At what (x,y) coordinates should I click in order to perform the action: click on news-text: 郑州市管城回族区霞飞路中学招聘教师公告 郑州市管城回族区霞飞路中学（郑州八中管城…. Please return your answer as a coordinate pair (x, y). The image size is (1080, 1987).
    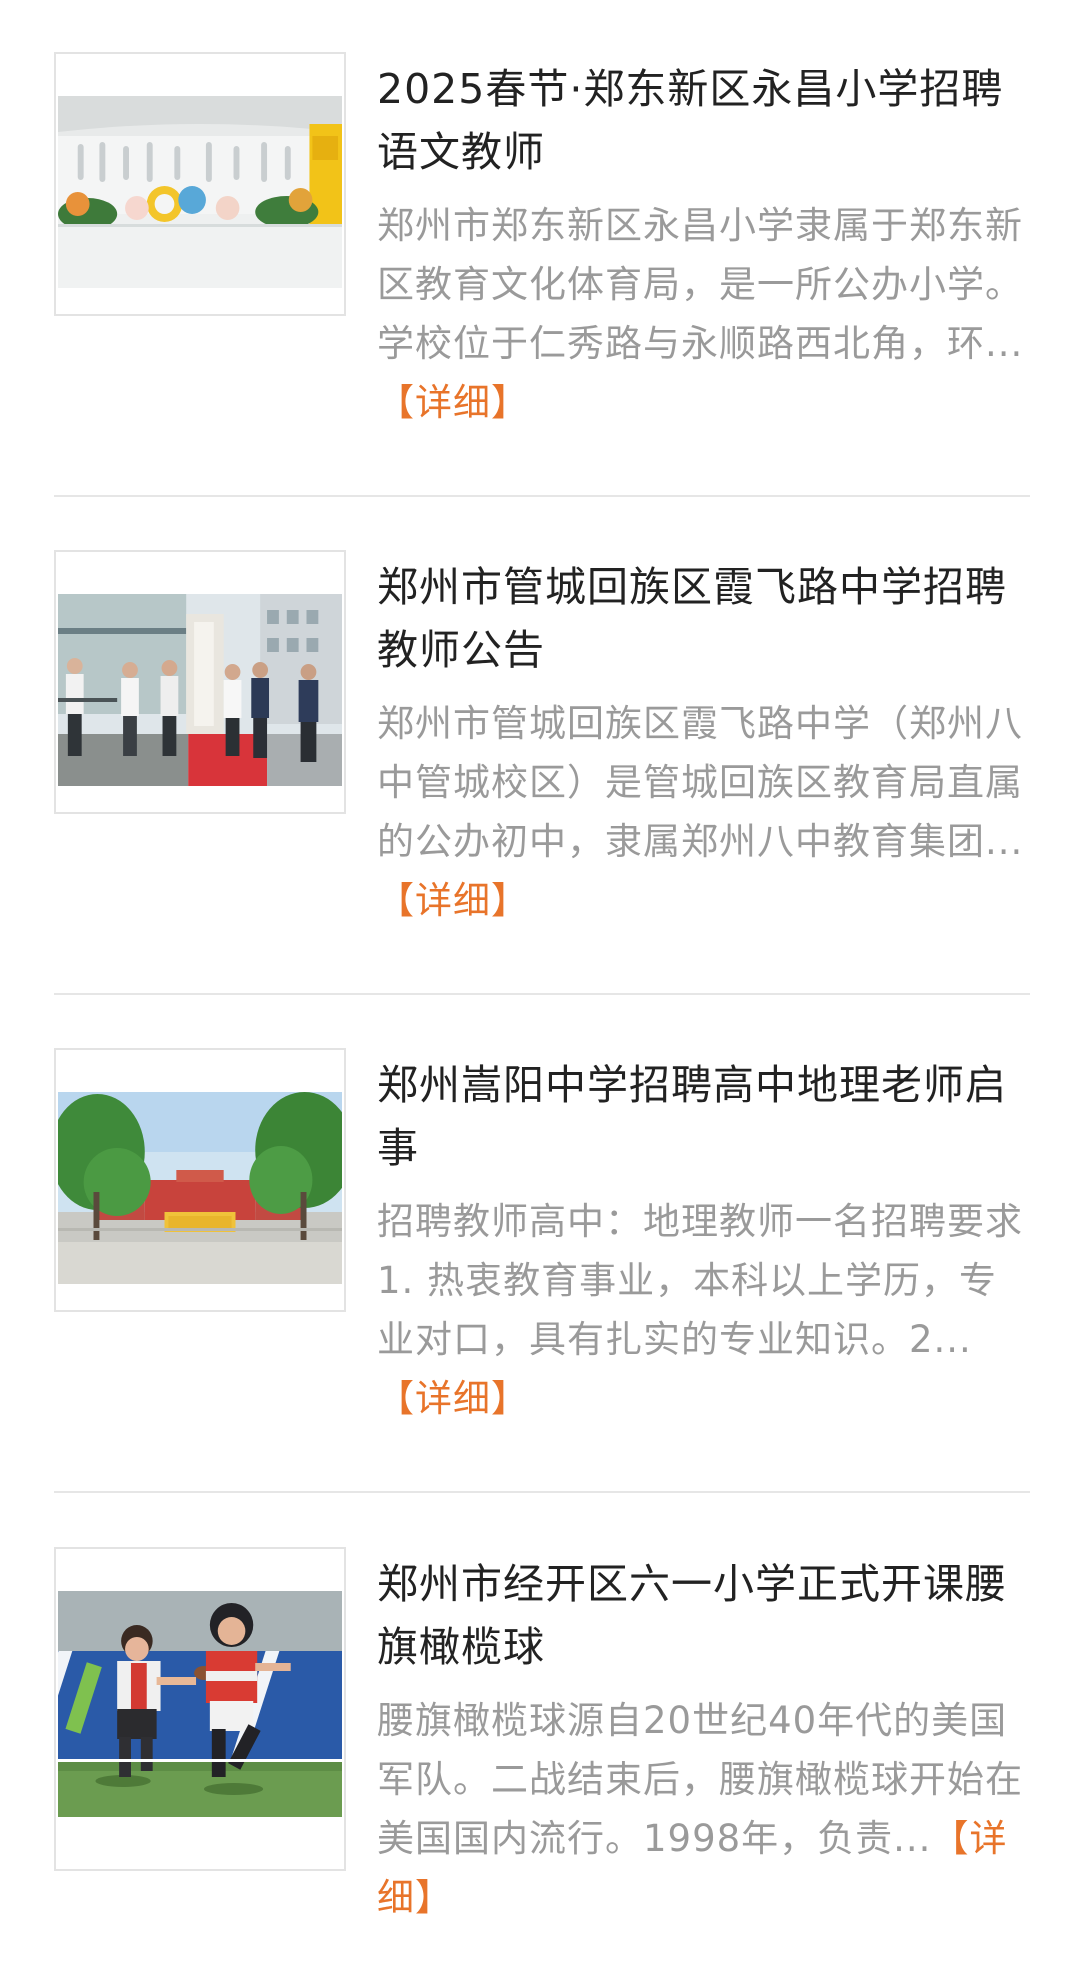
    Looking at the image, I should click on (703, 740).